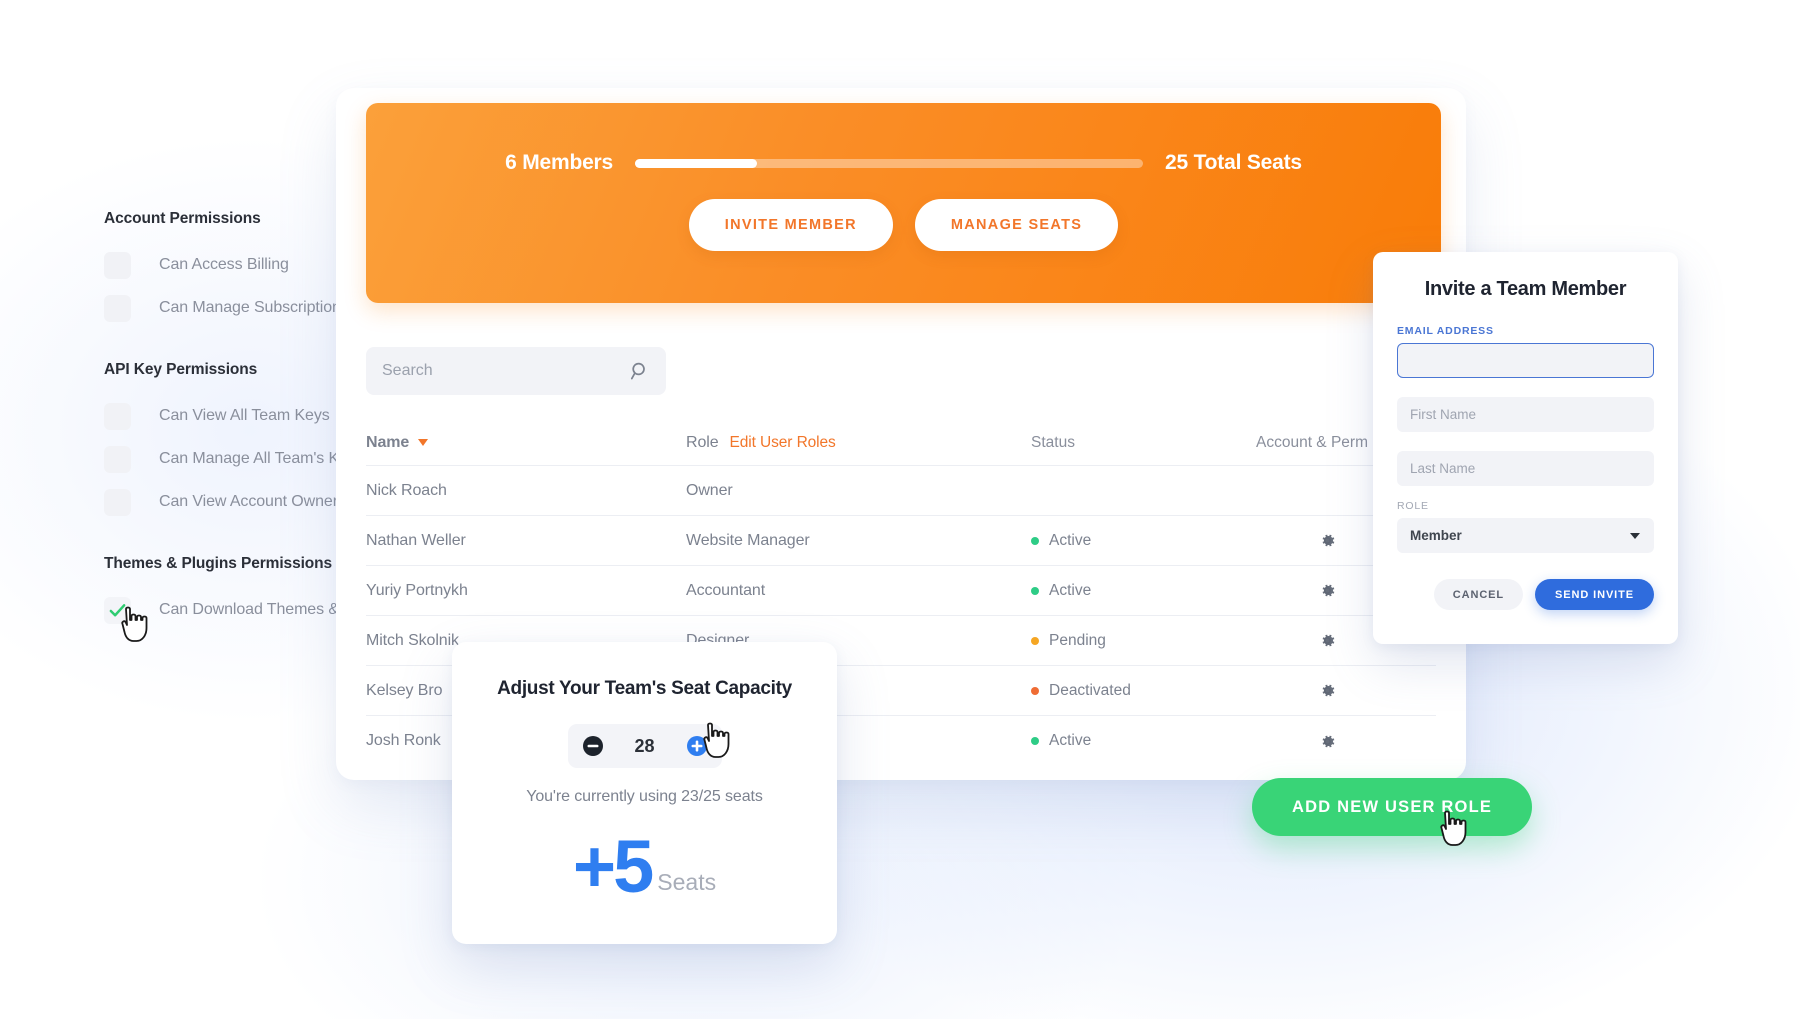 The height and width of the screenshot is (1019, 1800). I want to click on minus-circle-icon, so click(593, 746).